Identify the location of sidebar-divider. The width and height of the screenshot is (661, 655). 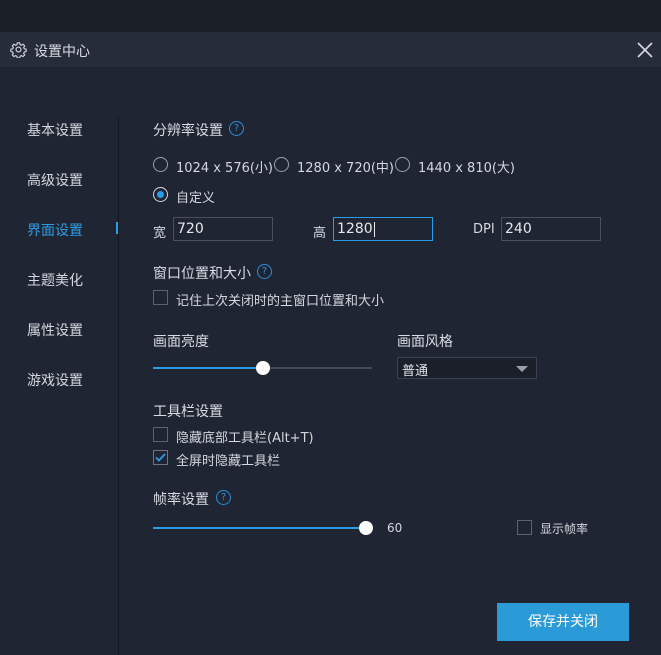
(118, 386).